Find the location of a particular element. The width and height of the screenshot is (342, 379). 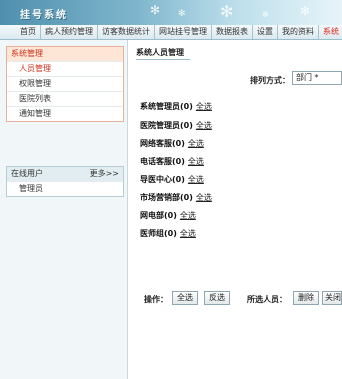

group-row: 系统管理员(0) 全选 is located at coordinates (176, 106).